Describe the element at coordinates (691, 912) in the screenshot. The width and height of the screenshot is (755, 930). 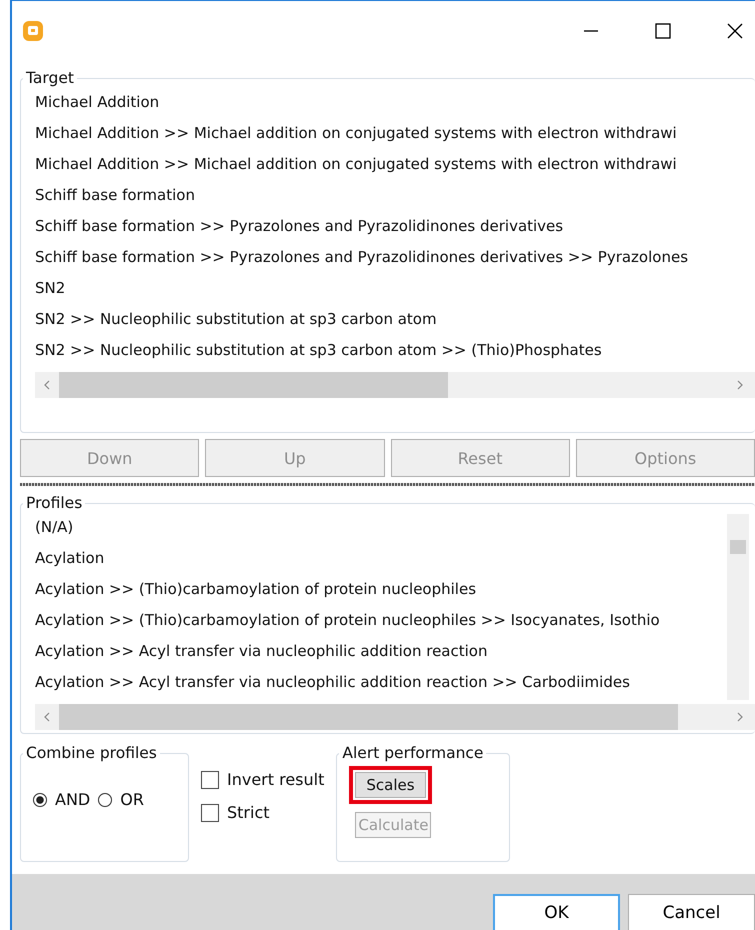
I see `dialog-button: Cancel` at that location.